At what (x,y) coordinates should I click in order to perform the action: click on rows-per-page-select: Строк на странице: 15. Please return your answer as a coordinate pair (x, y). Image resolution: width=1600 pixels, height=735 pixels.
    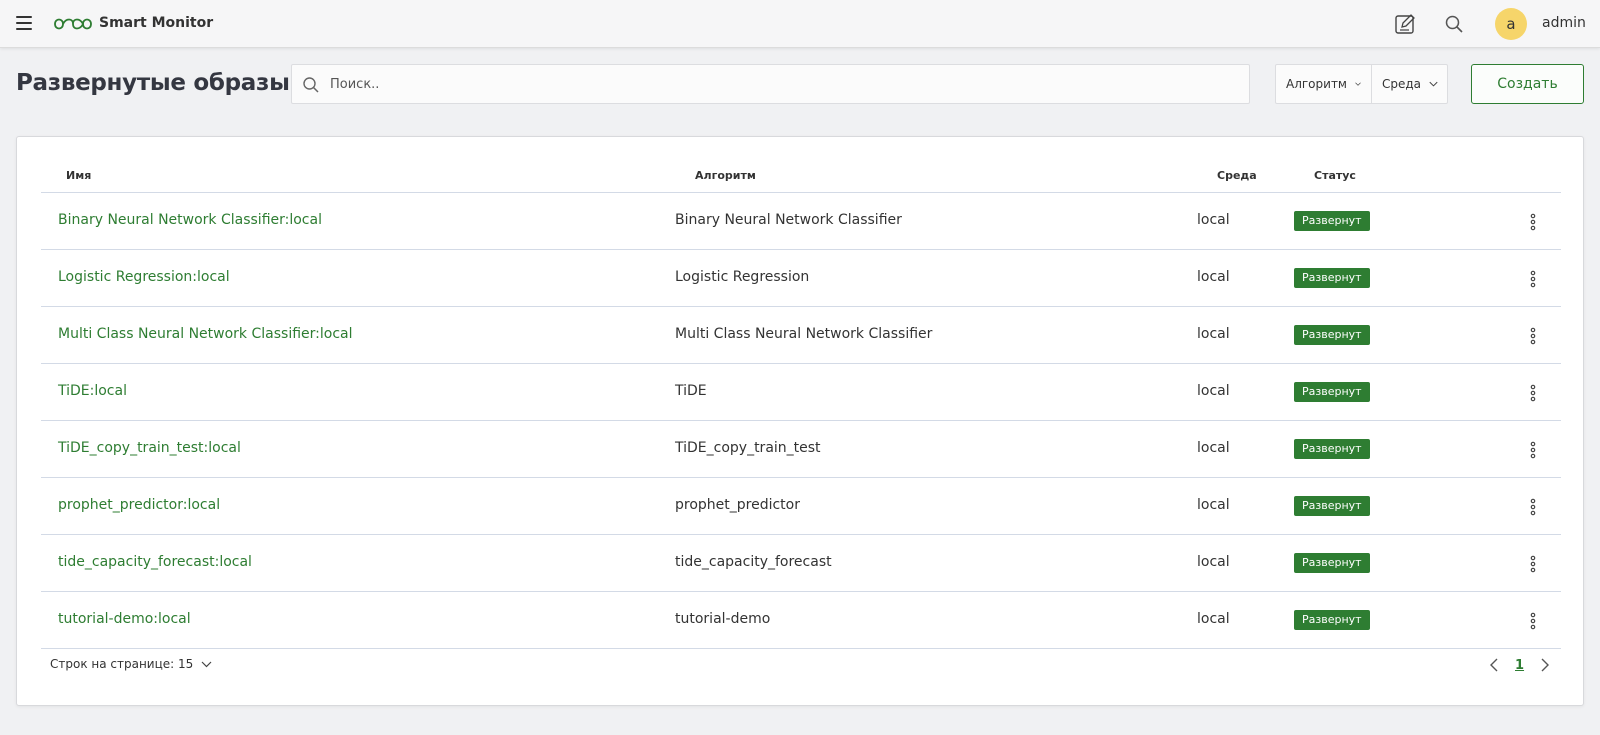
    Looking at the image, I should click on (131, 664).